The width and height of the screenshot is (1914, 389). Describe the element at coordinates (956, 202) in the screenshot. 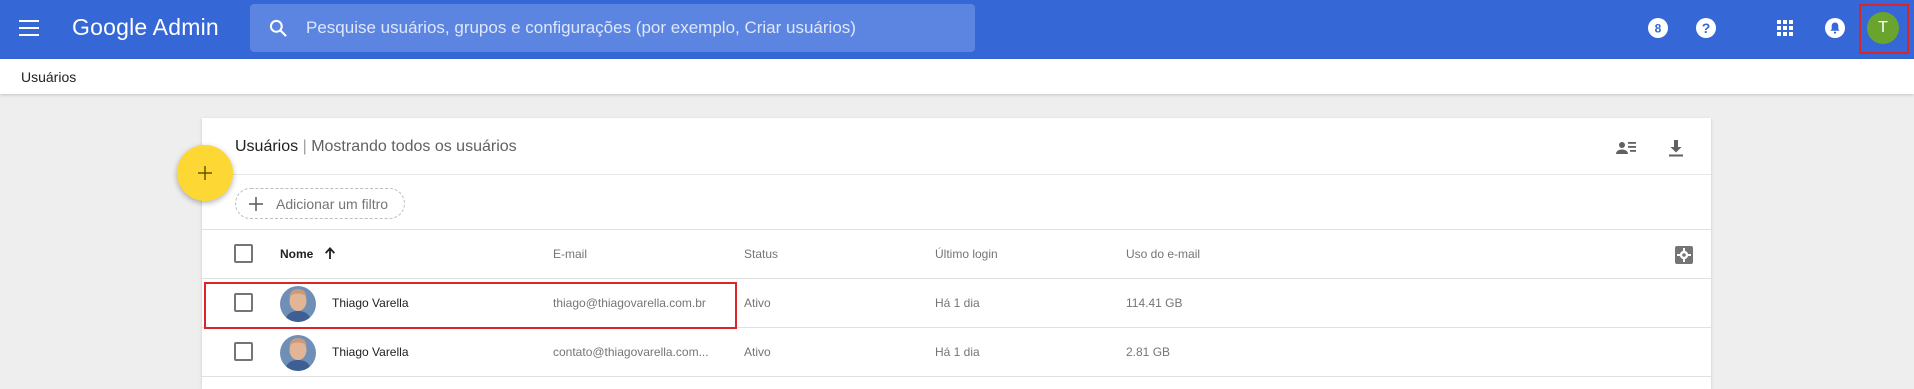

I see `filter-row: Adicionar um filtro` at that location.